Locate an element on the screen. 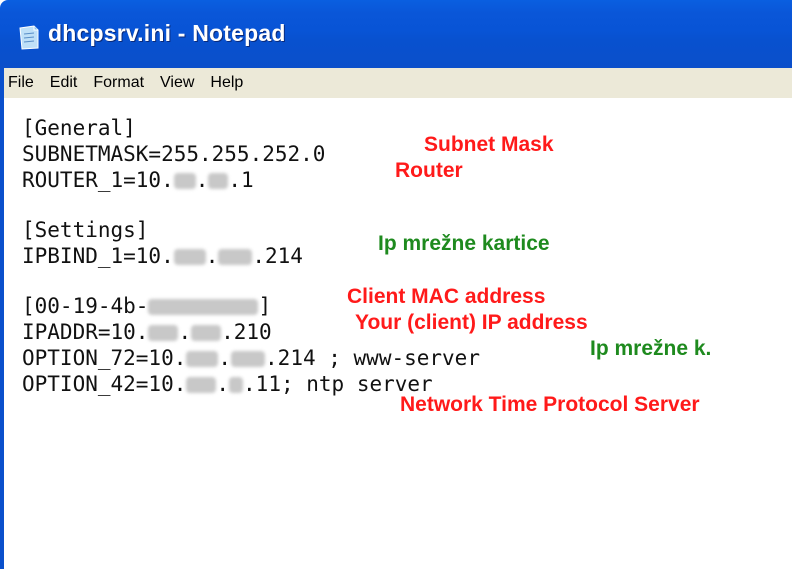  annotation-subnet-mask: Subnet Mask is located at coordinates (489, 144).